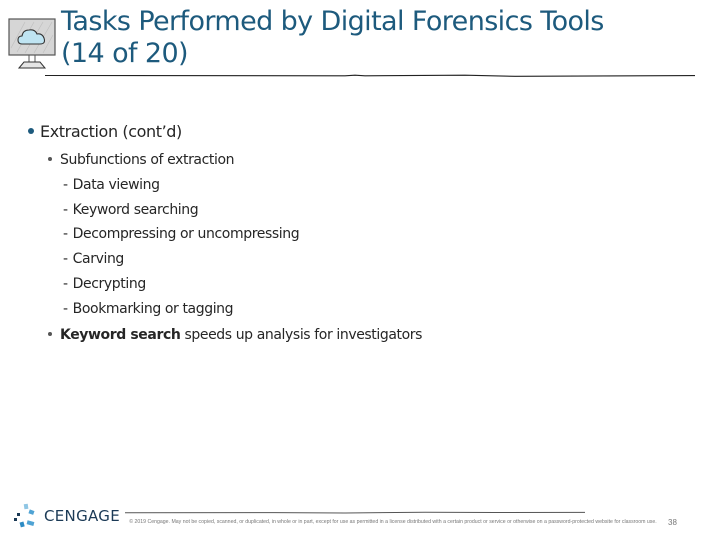  I want to click on logo-text: CENGAGE, so click(82, 516).